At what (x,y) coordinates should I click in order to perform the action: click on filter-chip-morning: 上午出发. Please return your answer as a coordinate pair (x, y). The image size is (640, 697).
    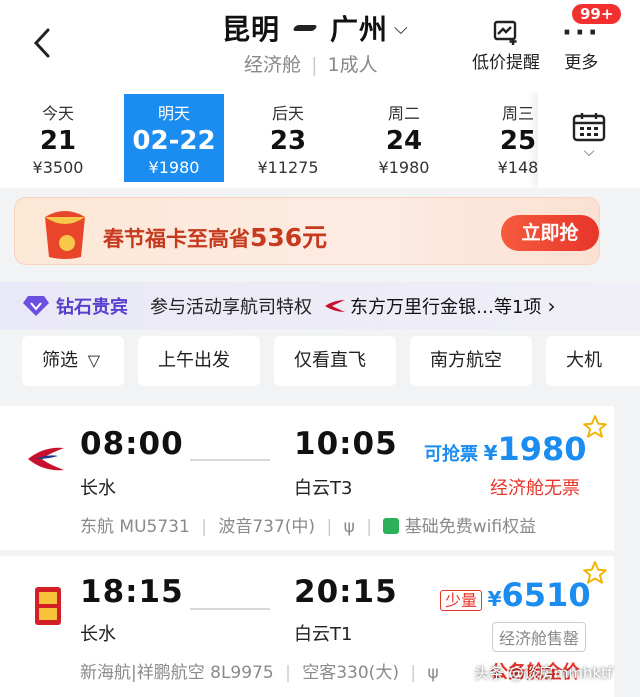
    Looking at the image, I should click on (199, 361).